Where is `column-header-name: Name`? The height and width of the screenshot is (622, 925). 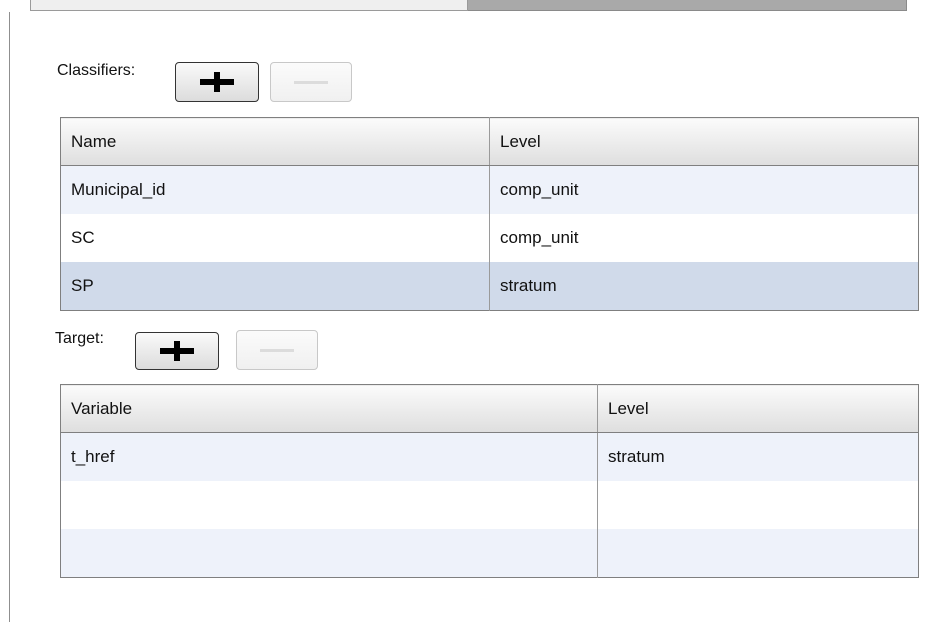
column-header-name: Name is located at coordinates (275, 141).